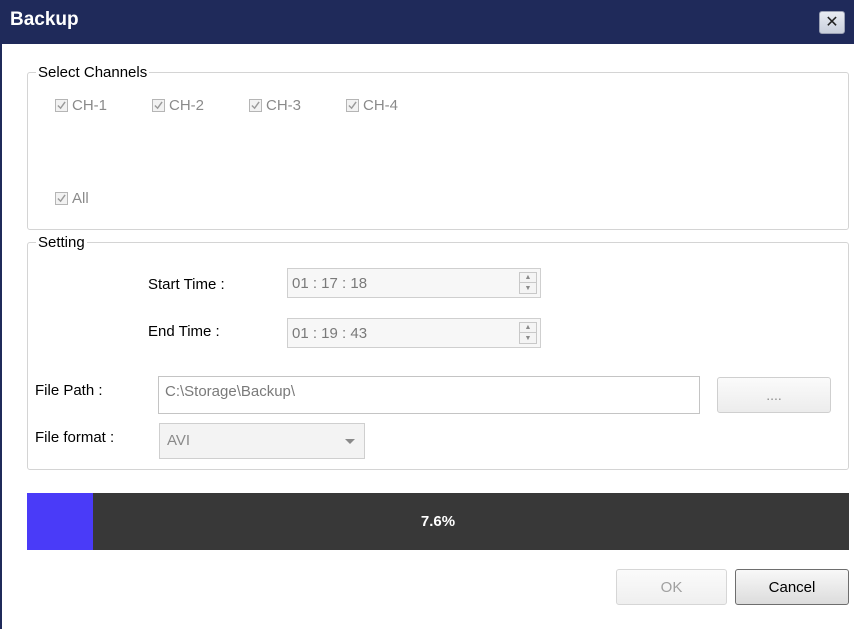 This screenshot has width=854, height=629. Describe the element at coordinates (184, 331) in the screenshot. I see `end-time-label: End Time :` at that location.